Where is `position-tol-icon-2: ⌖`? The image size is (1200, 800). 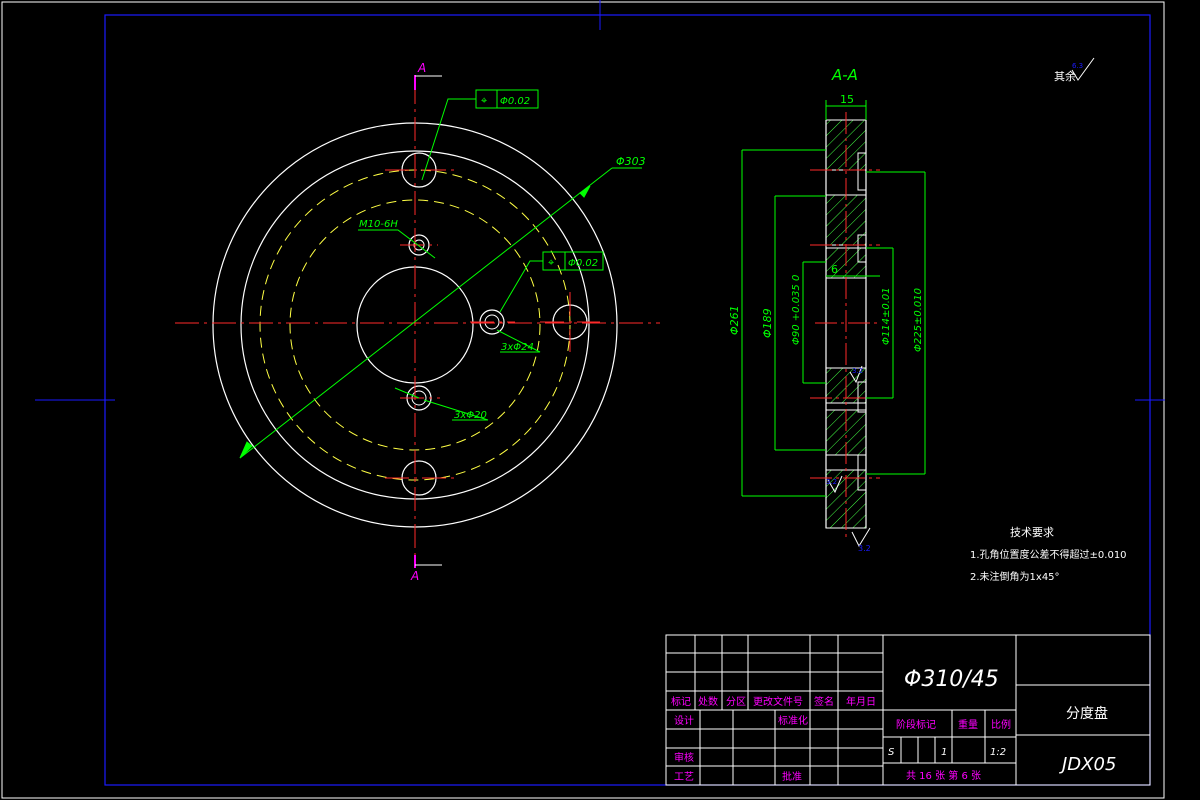 position-tol-icon-2: ⌖ is located at coordinates (551, 262).